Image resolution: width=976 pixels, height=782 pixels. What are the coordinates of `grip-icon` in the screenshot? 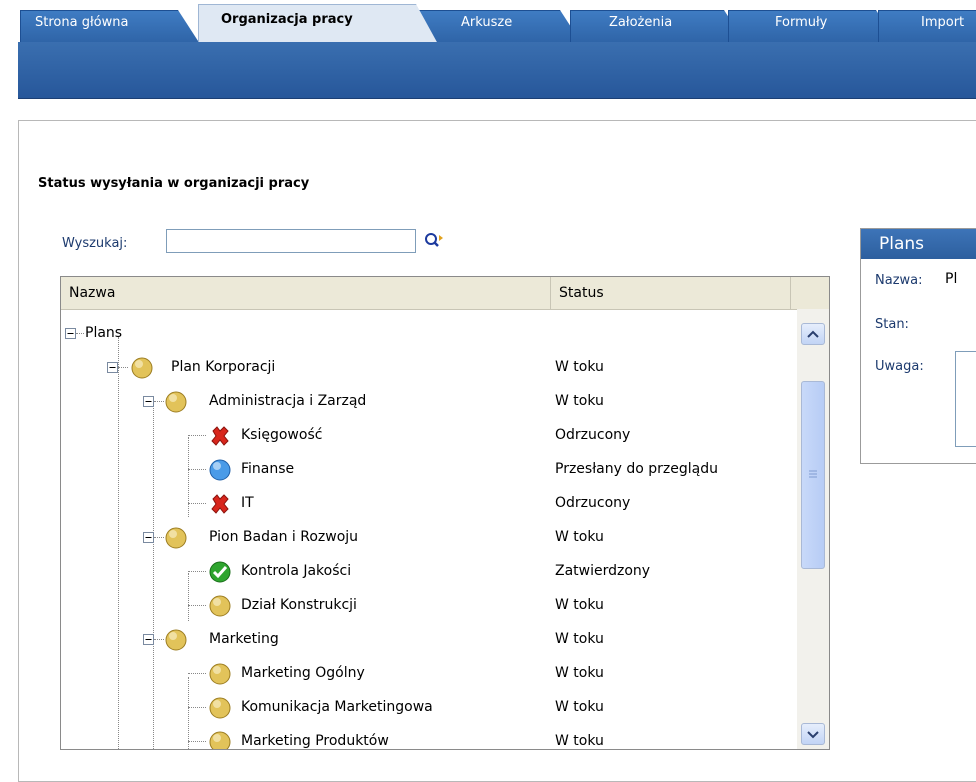 It's located at (813, 474).